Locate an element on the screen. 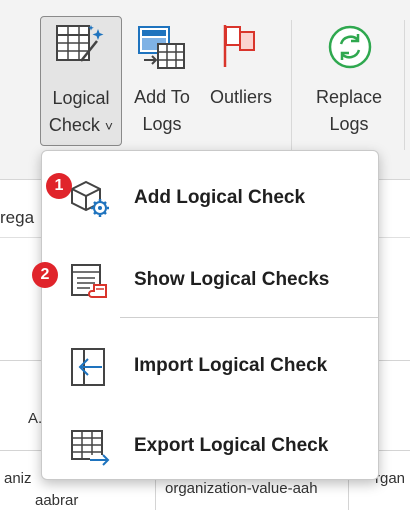 The width and height of the screenshot is (410, 510). replace-logs-button: Replace Logs is located at coordinates (349, 81).